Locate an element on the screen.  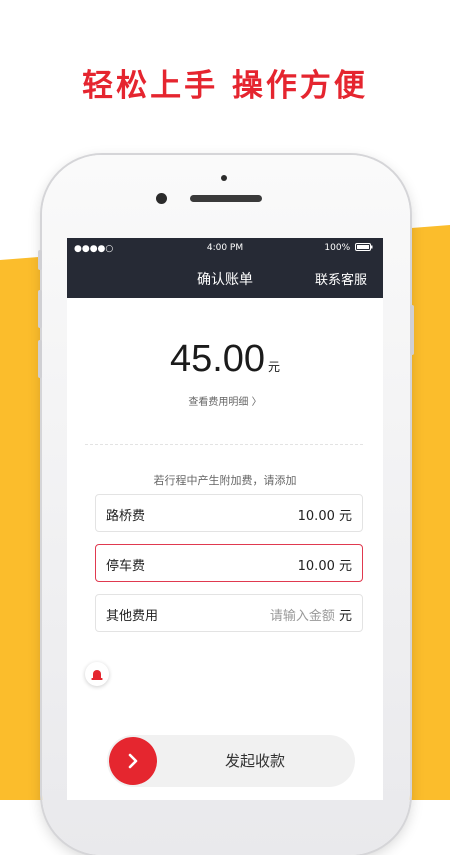
battery-icon is located at coordinates (364, 247).